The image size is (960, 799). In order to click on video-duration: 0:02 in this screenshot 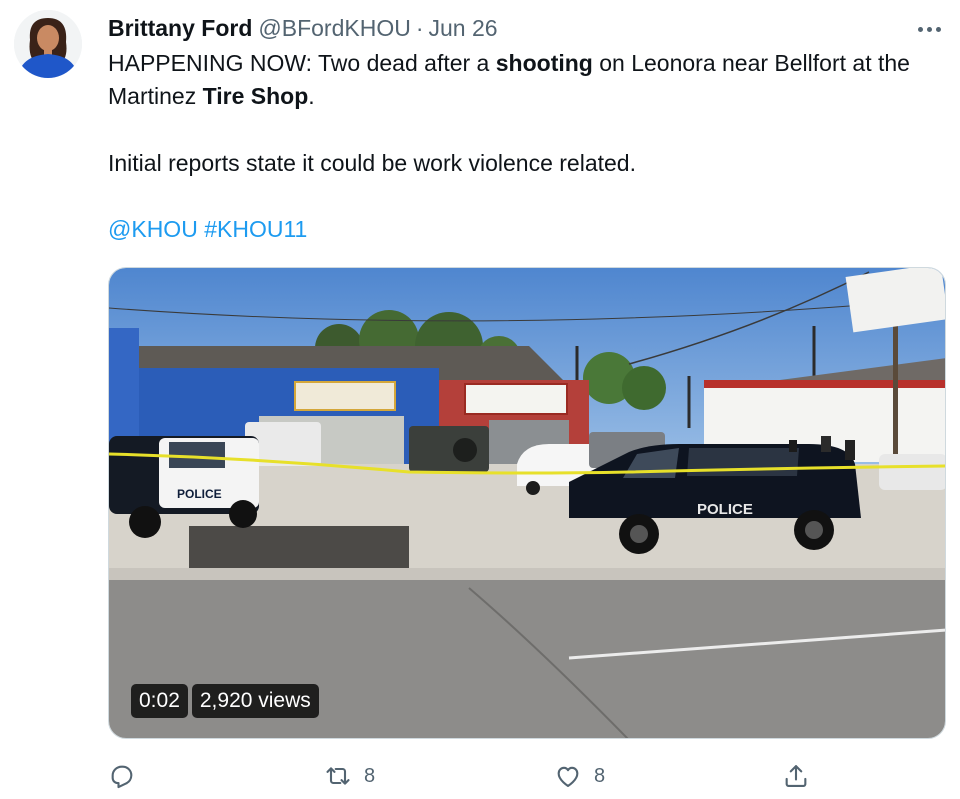, I will do `click(159, 701)`.